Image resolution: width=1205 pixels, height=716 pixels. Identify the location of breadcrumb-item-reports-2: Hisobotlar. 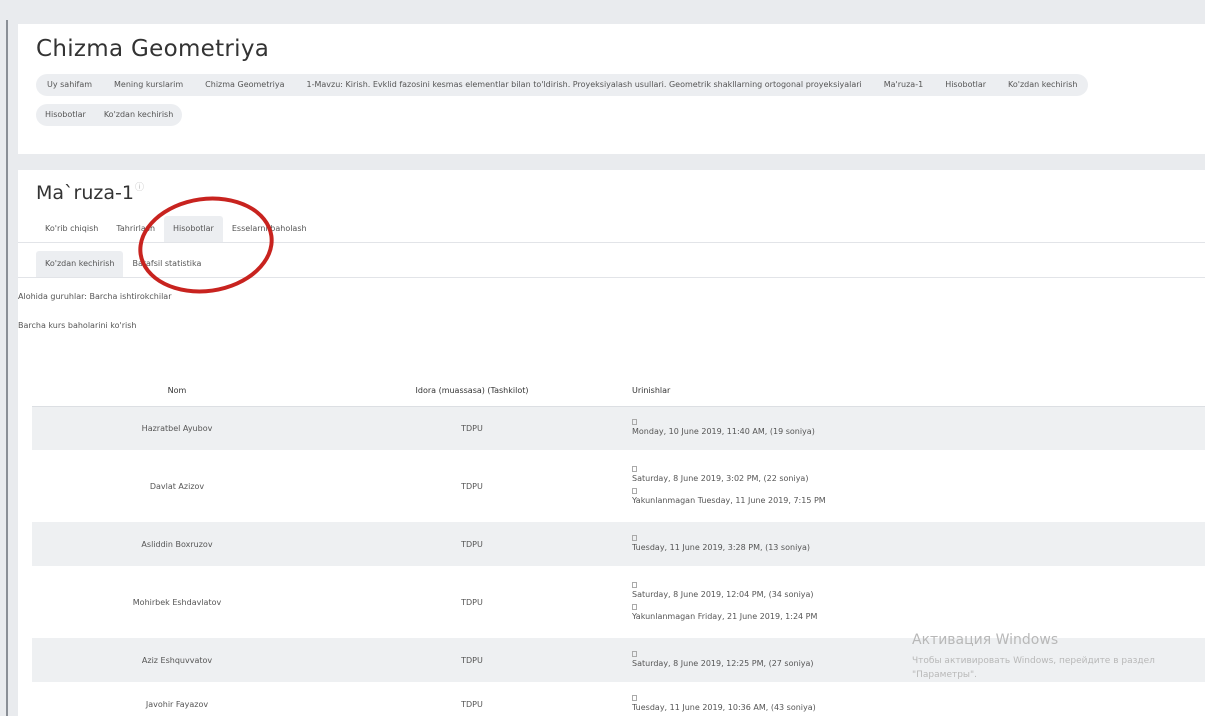
(65, 115).